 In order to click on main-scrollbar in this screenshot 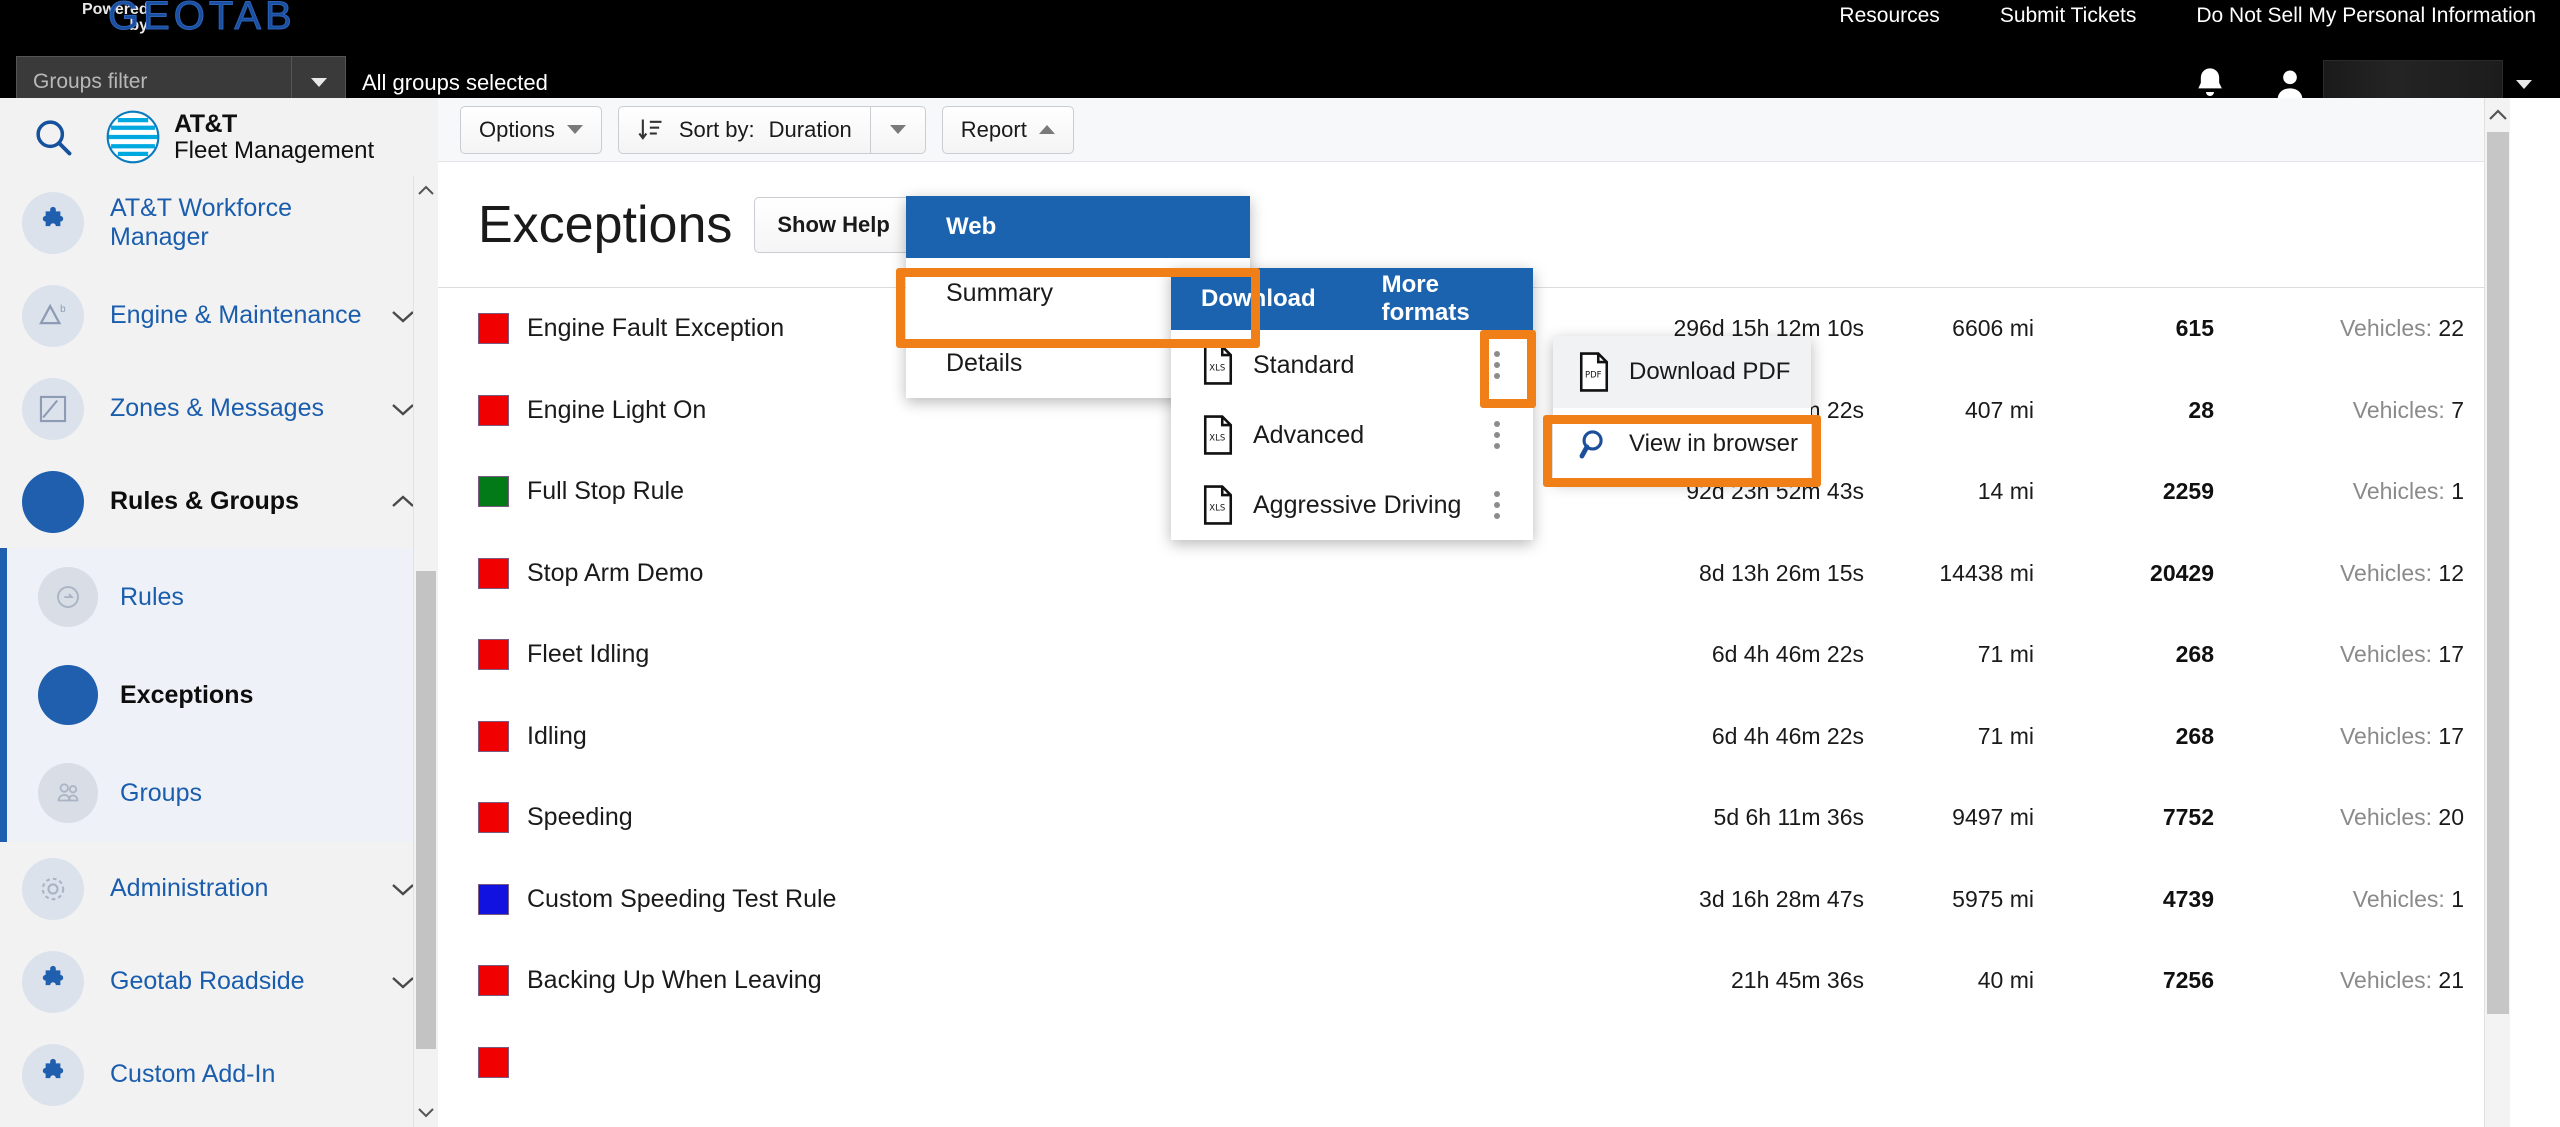, I will do `click(2497, 612)`.